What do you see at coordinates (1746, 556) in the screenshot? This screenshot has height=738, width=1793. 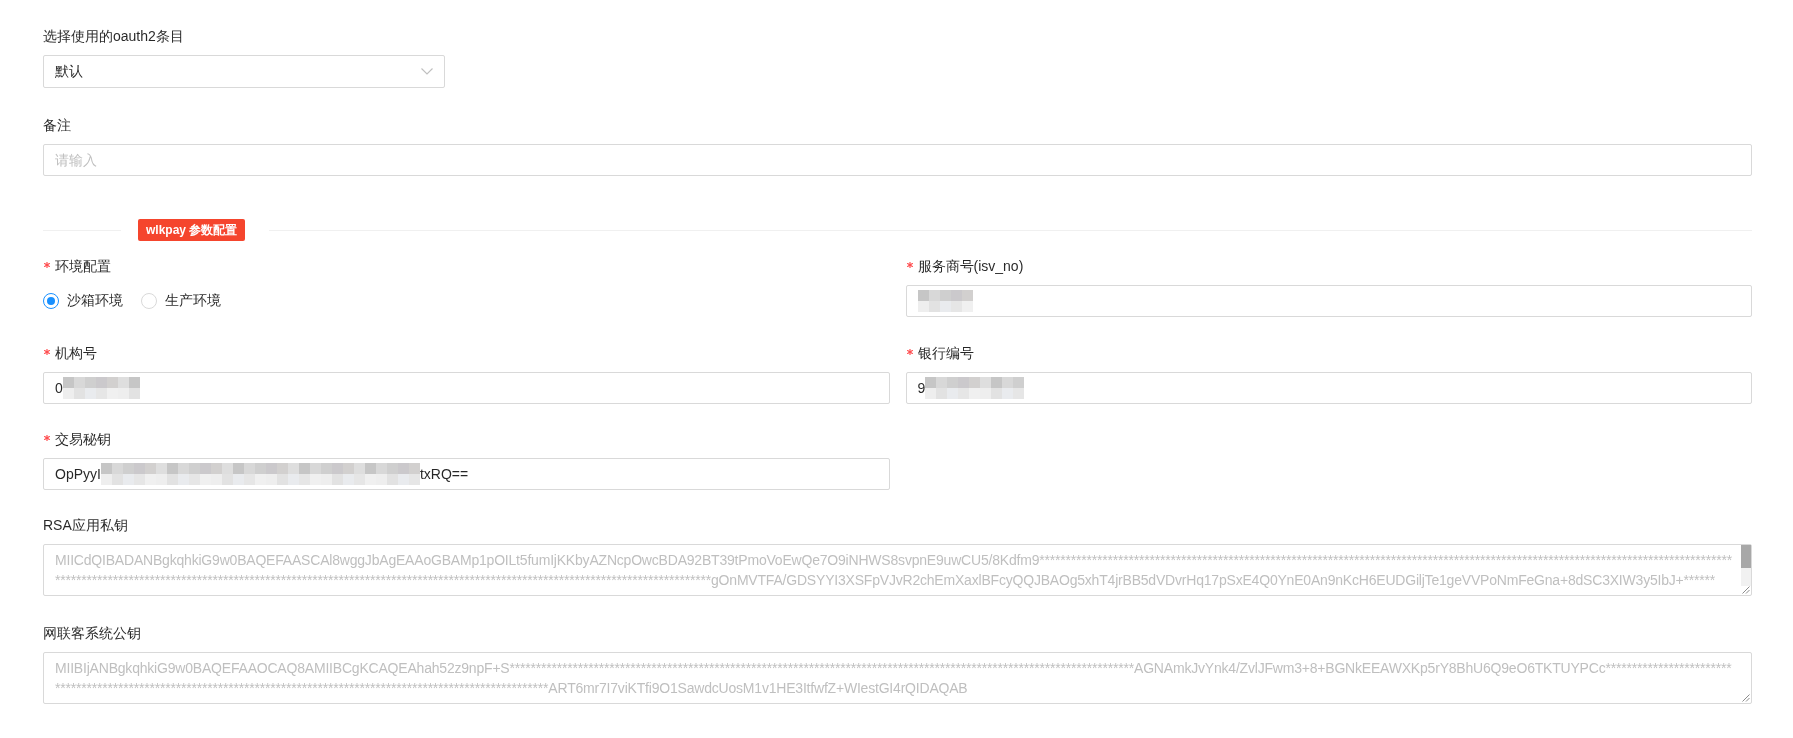 I see `scrollbar-thumb` at bounding box center [1746, 556].